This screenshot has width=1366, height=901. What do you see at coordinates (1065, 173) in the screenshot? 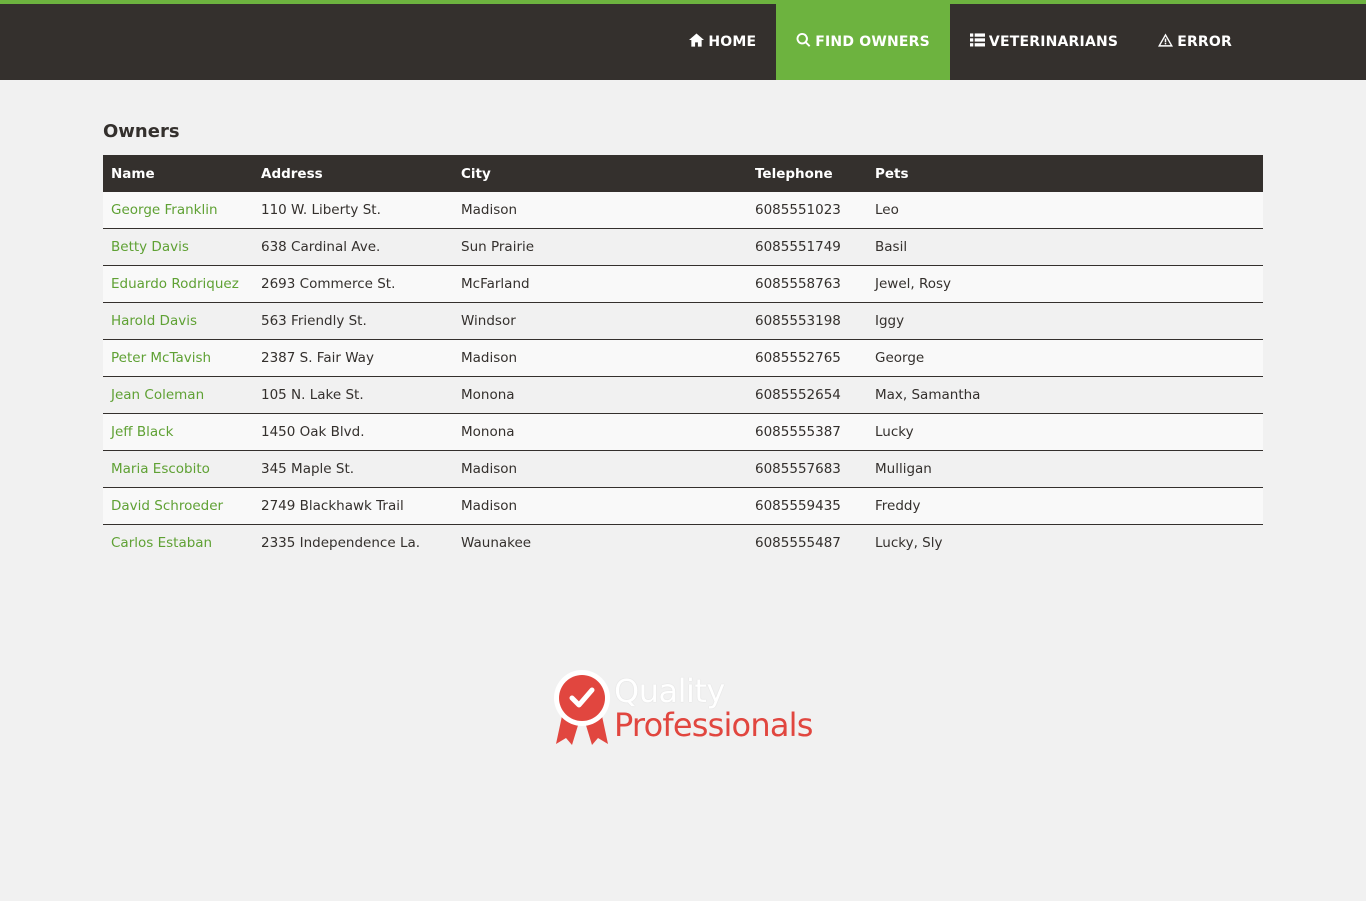
I see `column-header-pets: Pets` at bounding box center [1065, 173].